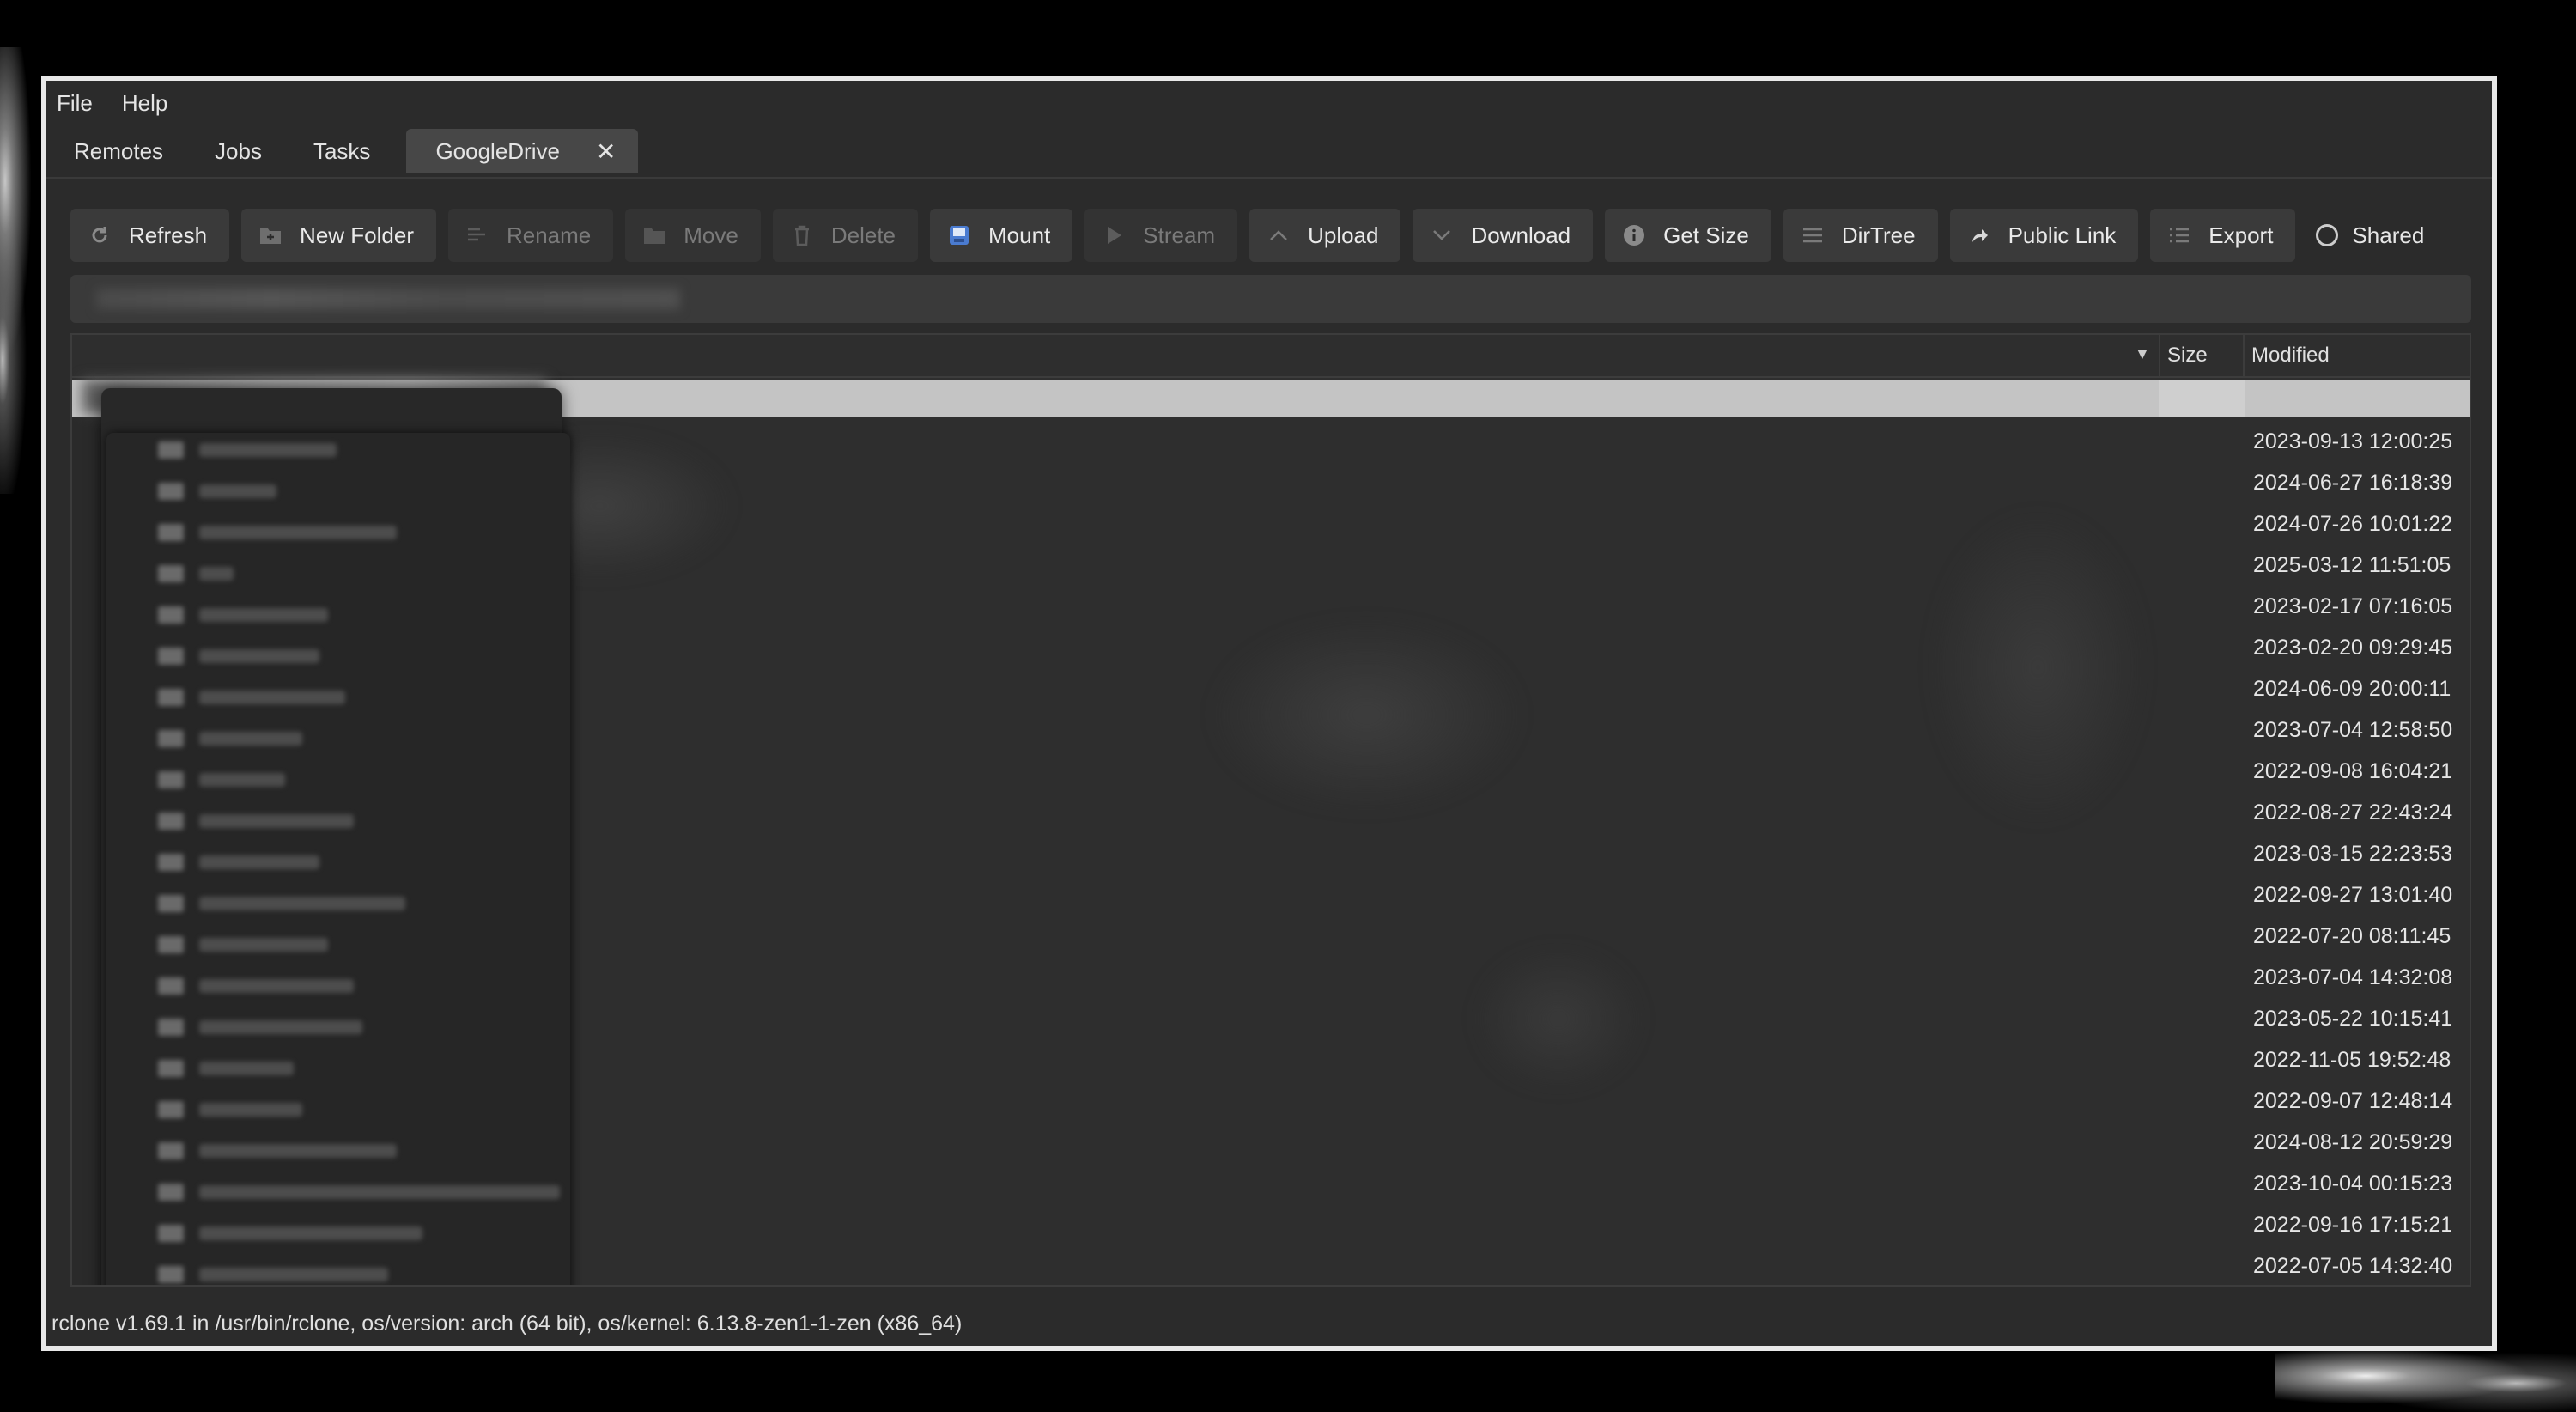 Image resolution: width=2576 pixels, height=1412 pixels. I want to click on modified-cell: 2023-03-15 22:23:53, so click(2353, 853).